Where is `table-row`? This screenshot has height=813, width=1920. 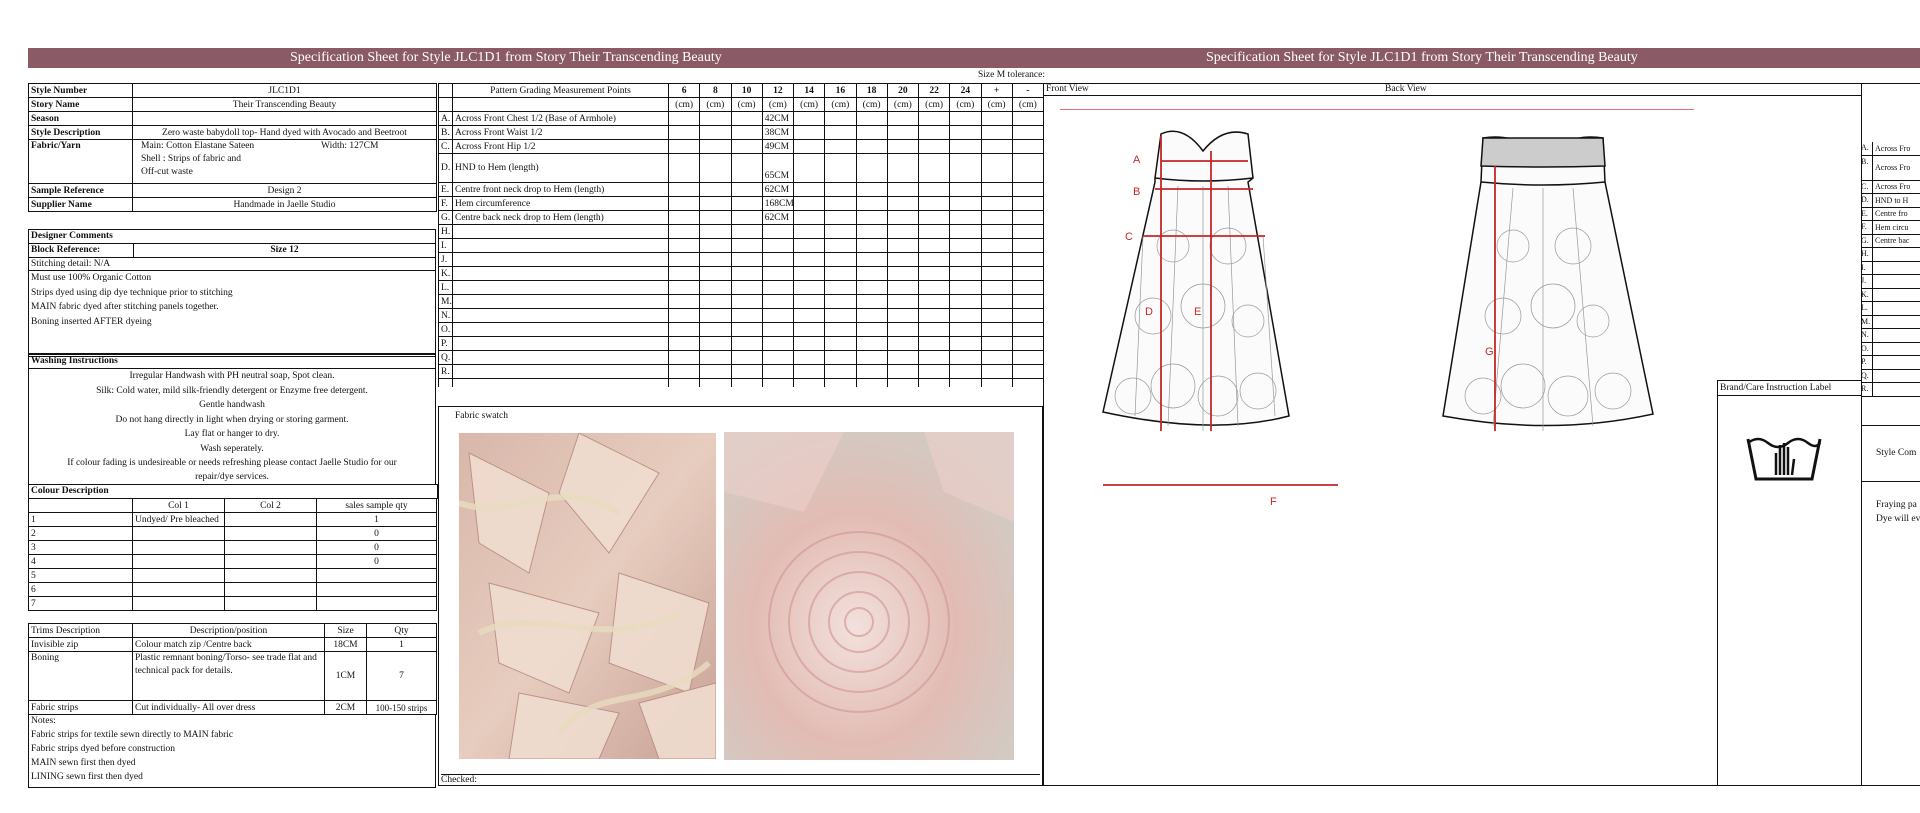
table-row is located at coordinates (741, 382).